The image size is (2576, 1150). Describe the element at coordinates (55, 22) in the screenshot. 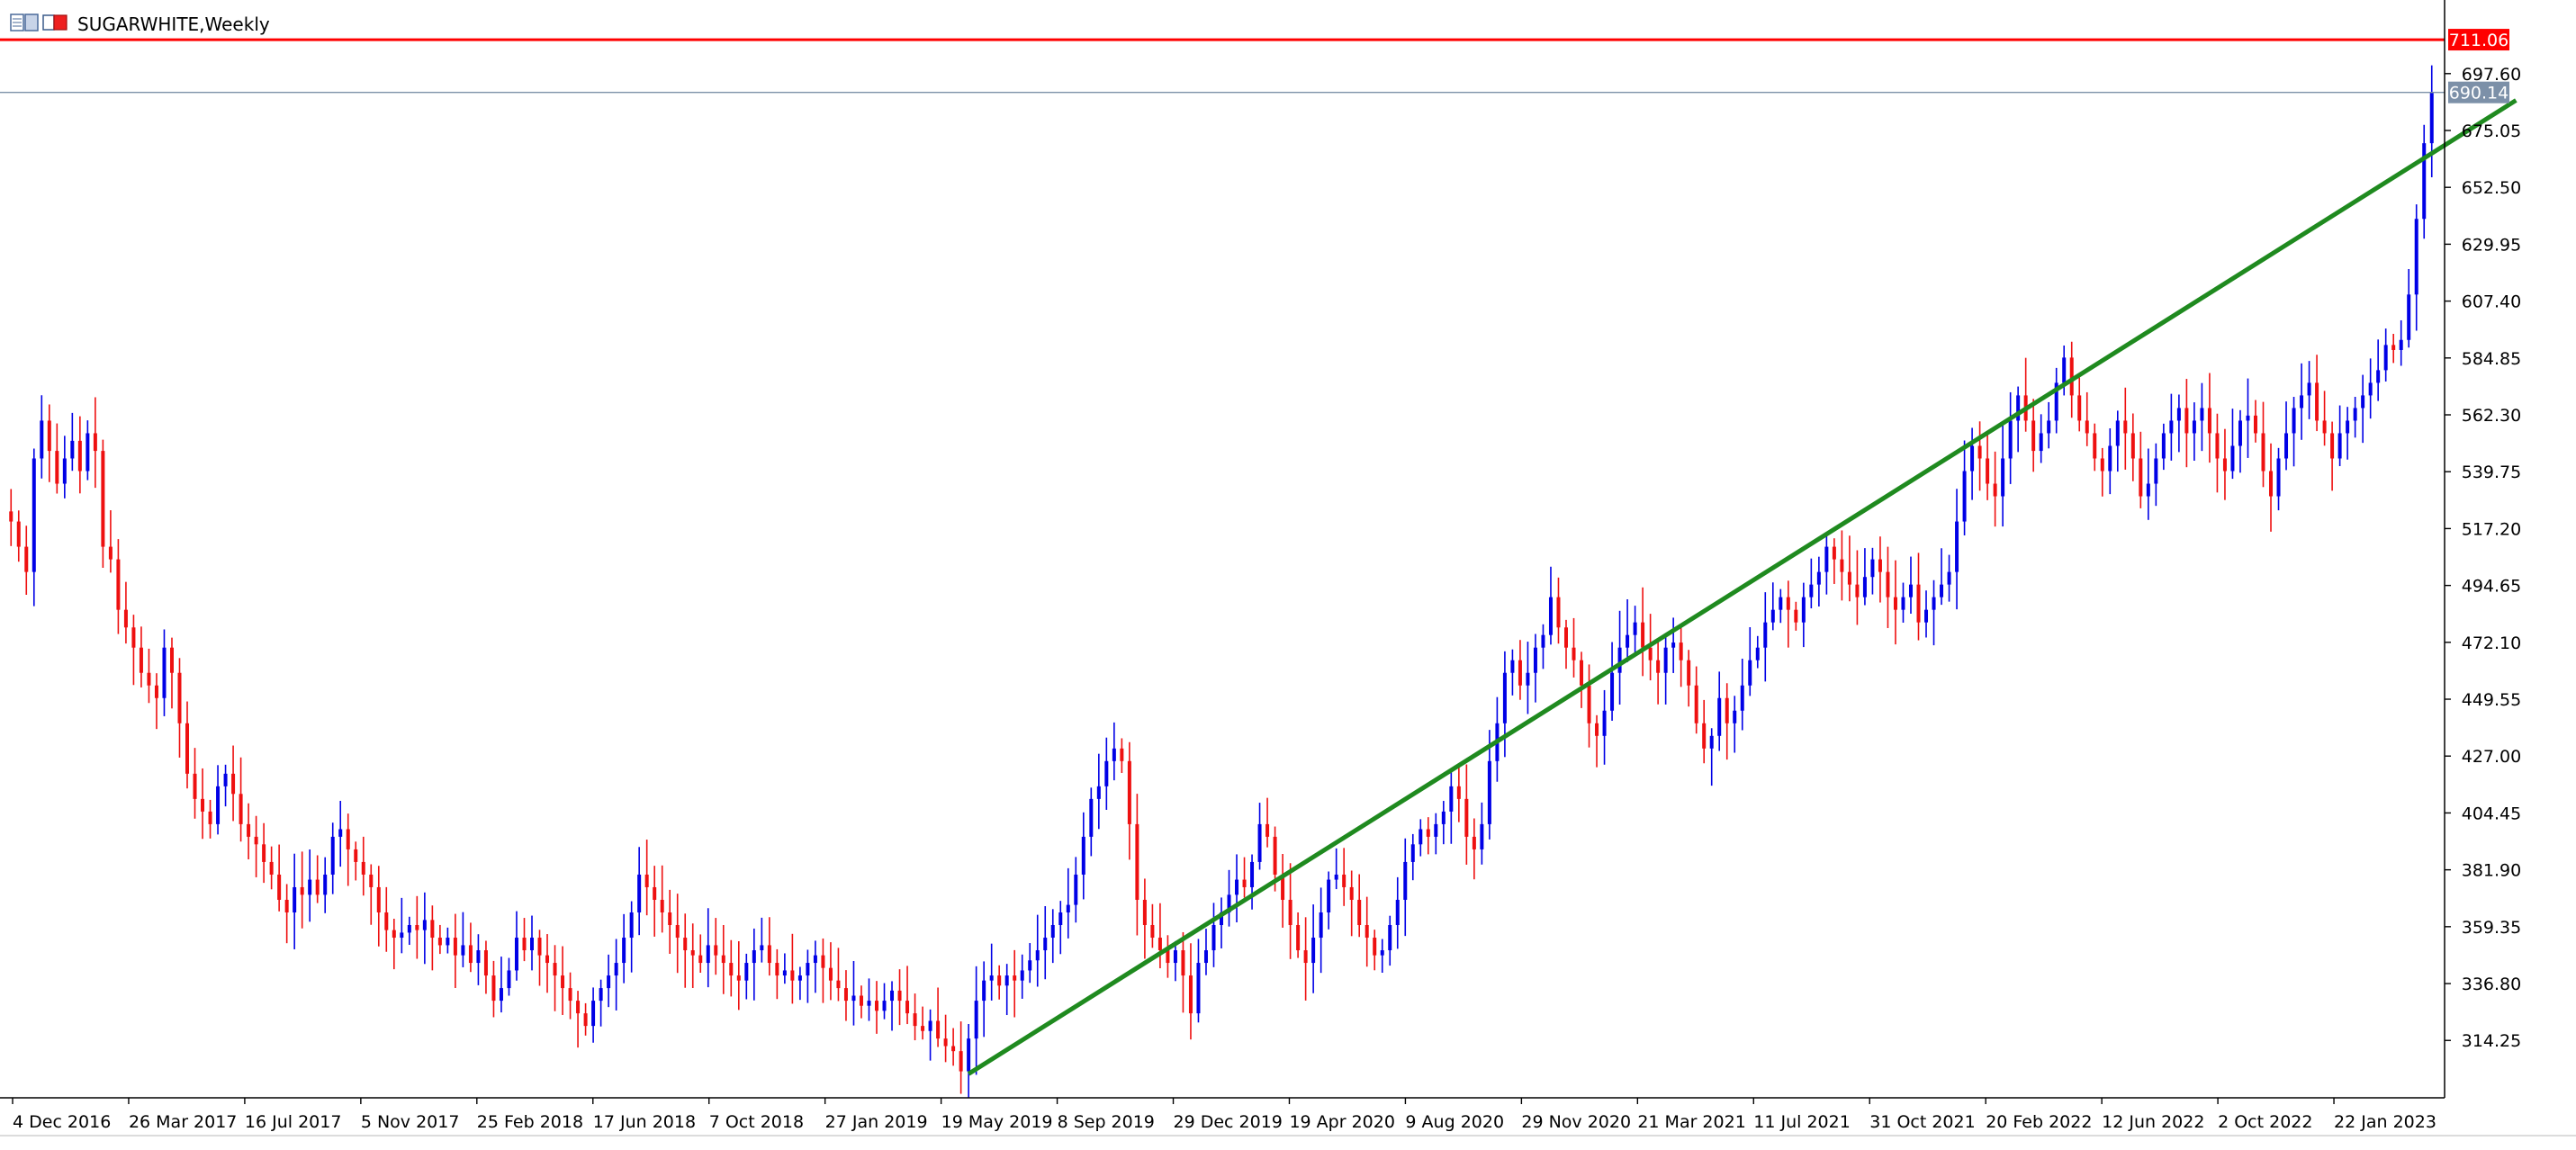

I see `symbol-toggle-icon` at that location.